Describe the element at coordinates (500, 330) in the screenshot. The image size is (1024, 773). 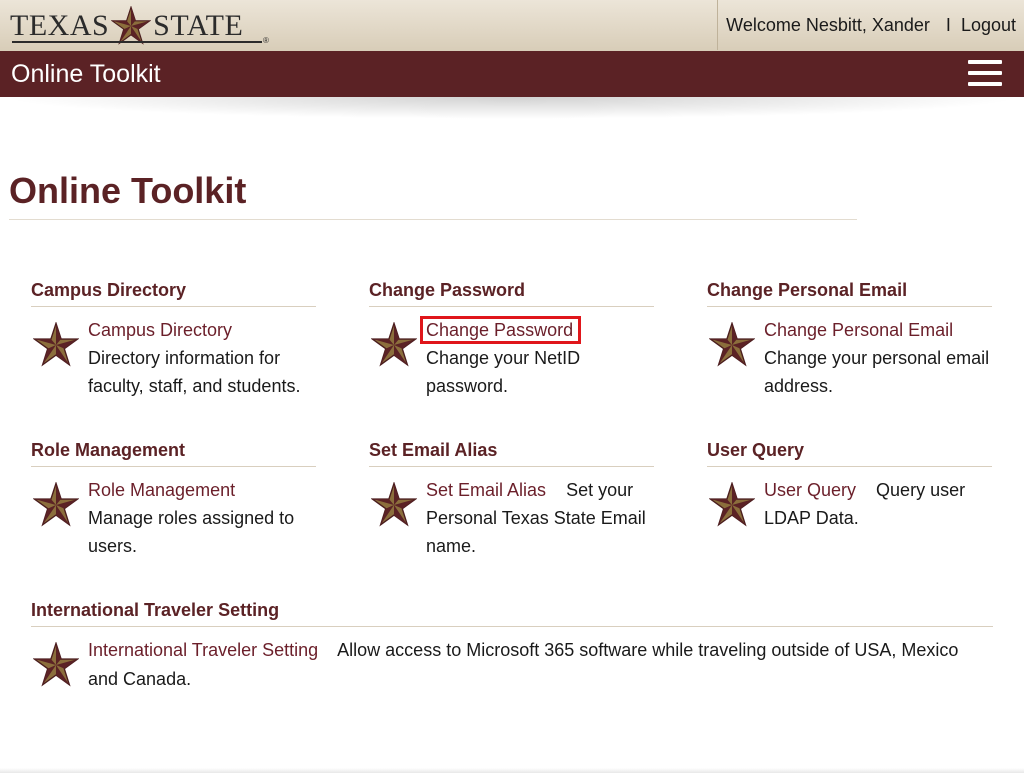
I see `change-password-link: Change Password` at that location.